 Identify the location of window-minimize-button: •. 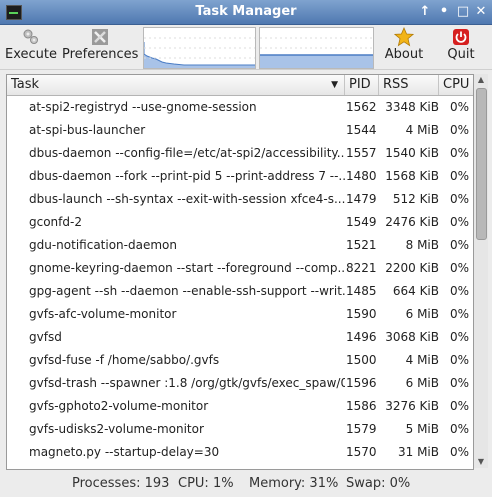
(444, 12).